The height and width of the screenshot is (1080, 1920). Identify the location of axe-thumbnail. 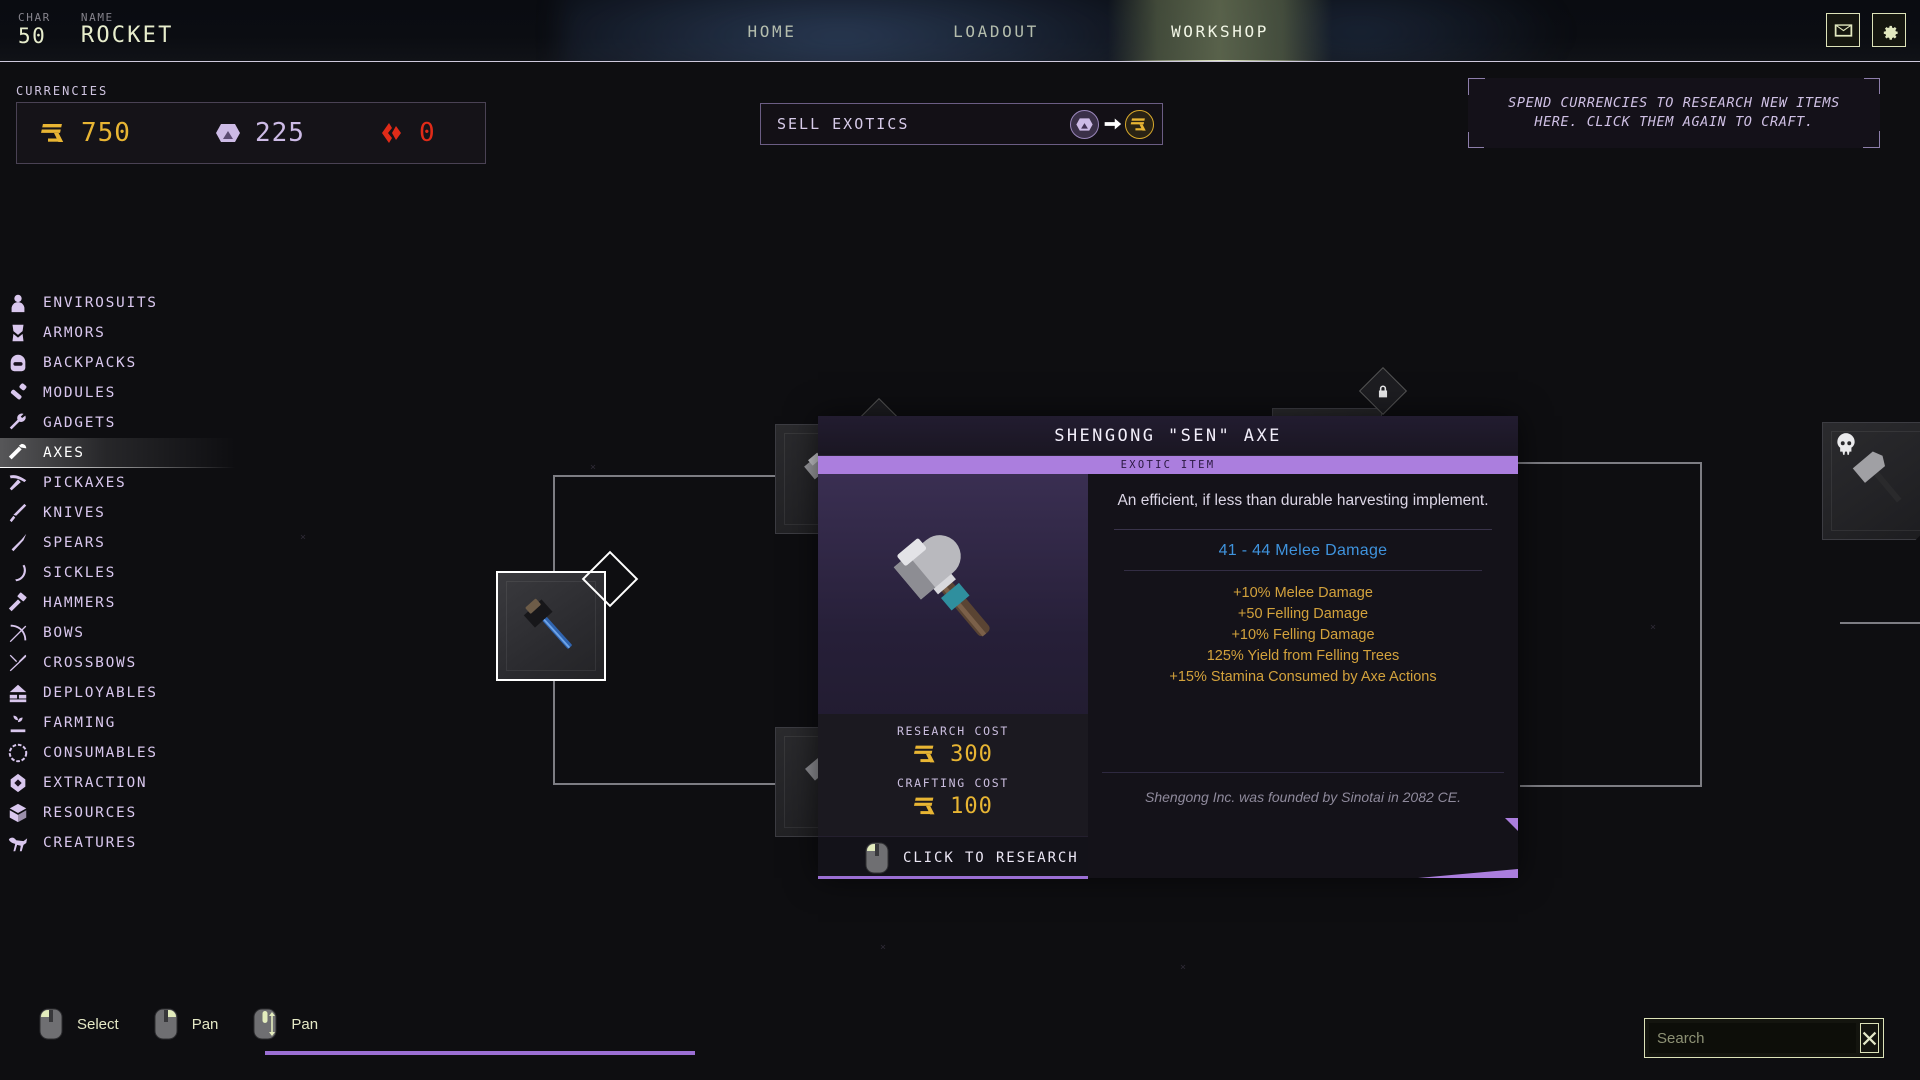
(551, 626).